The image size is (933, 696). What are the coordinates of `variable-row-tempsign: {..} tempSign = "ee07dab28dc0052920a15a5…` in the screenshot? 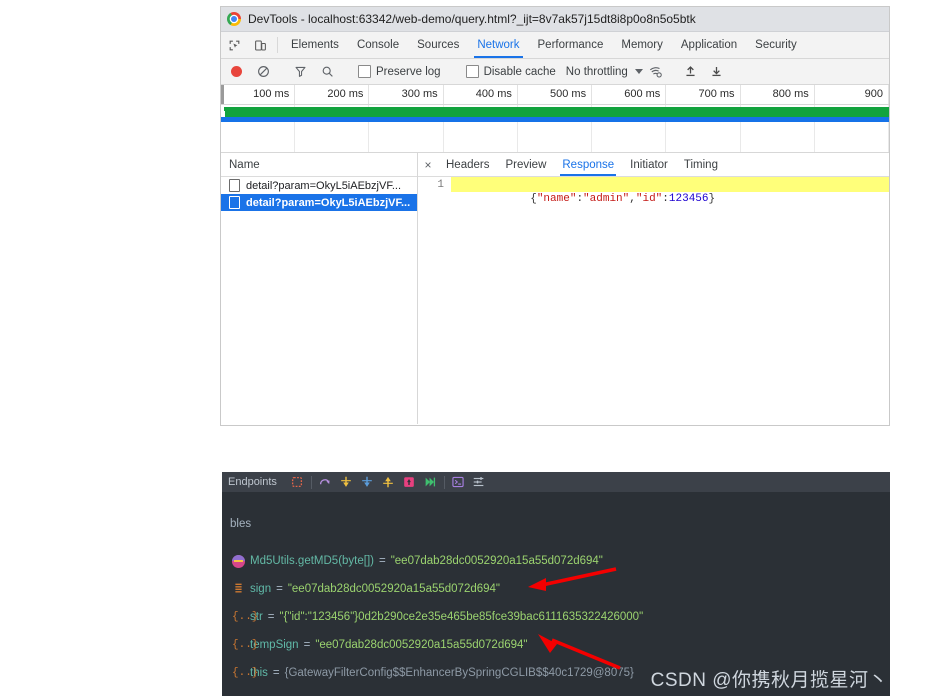 It's located at (380, 645).